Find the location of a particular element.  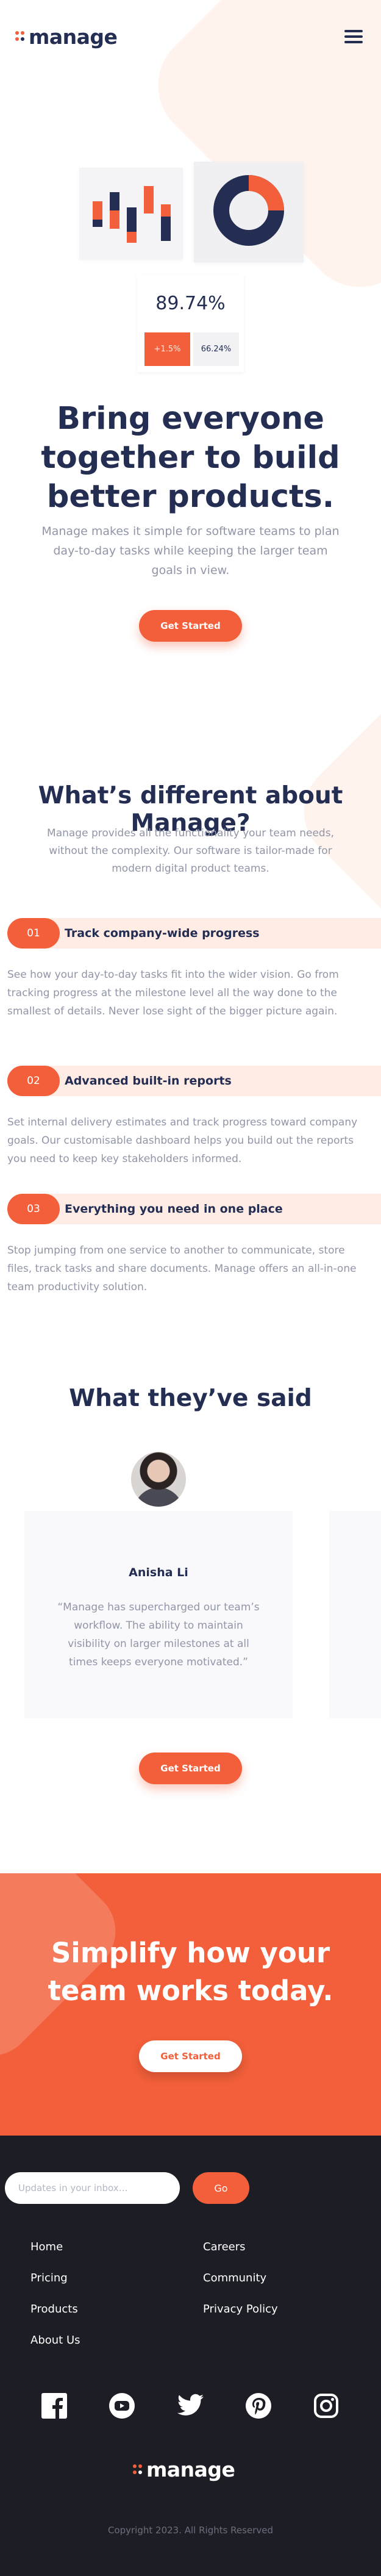

feature-header: 03 Everything you need in one place is located at coordinates (194, 1209).